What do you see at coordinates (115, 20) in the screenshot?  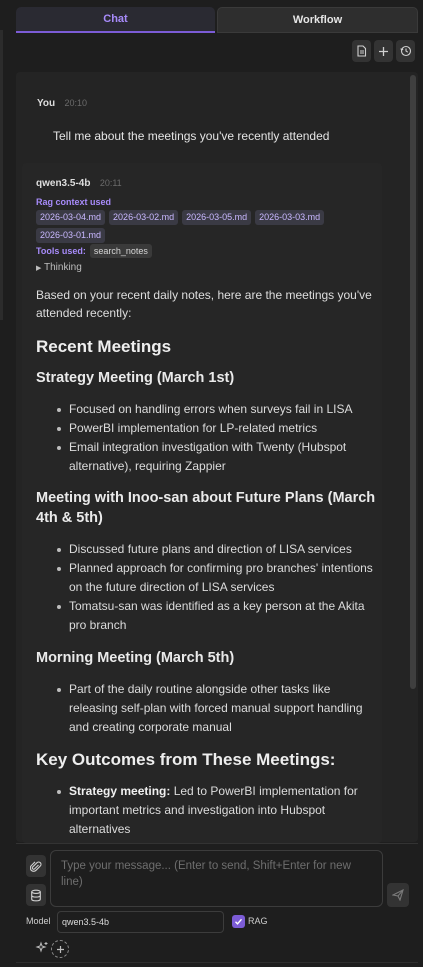 I see `tab-chat: Chat` at bounding box center [115, 20].